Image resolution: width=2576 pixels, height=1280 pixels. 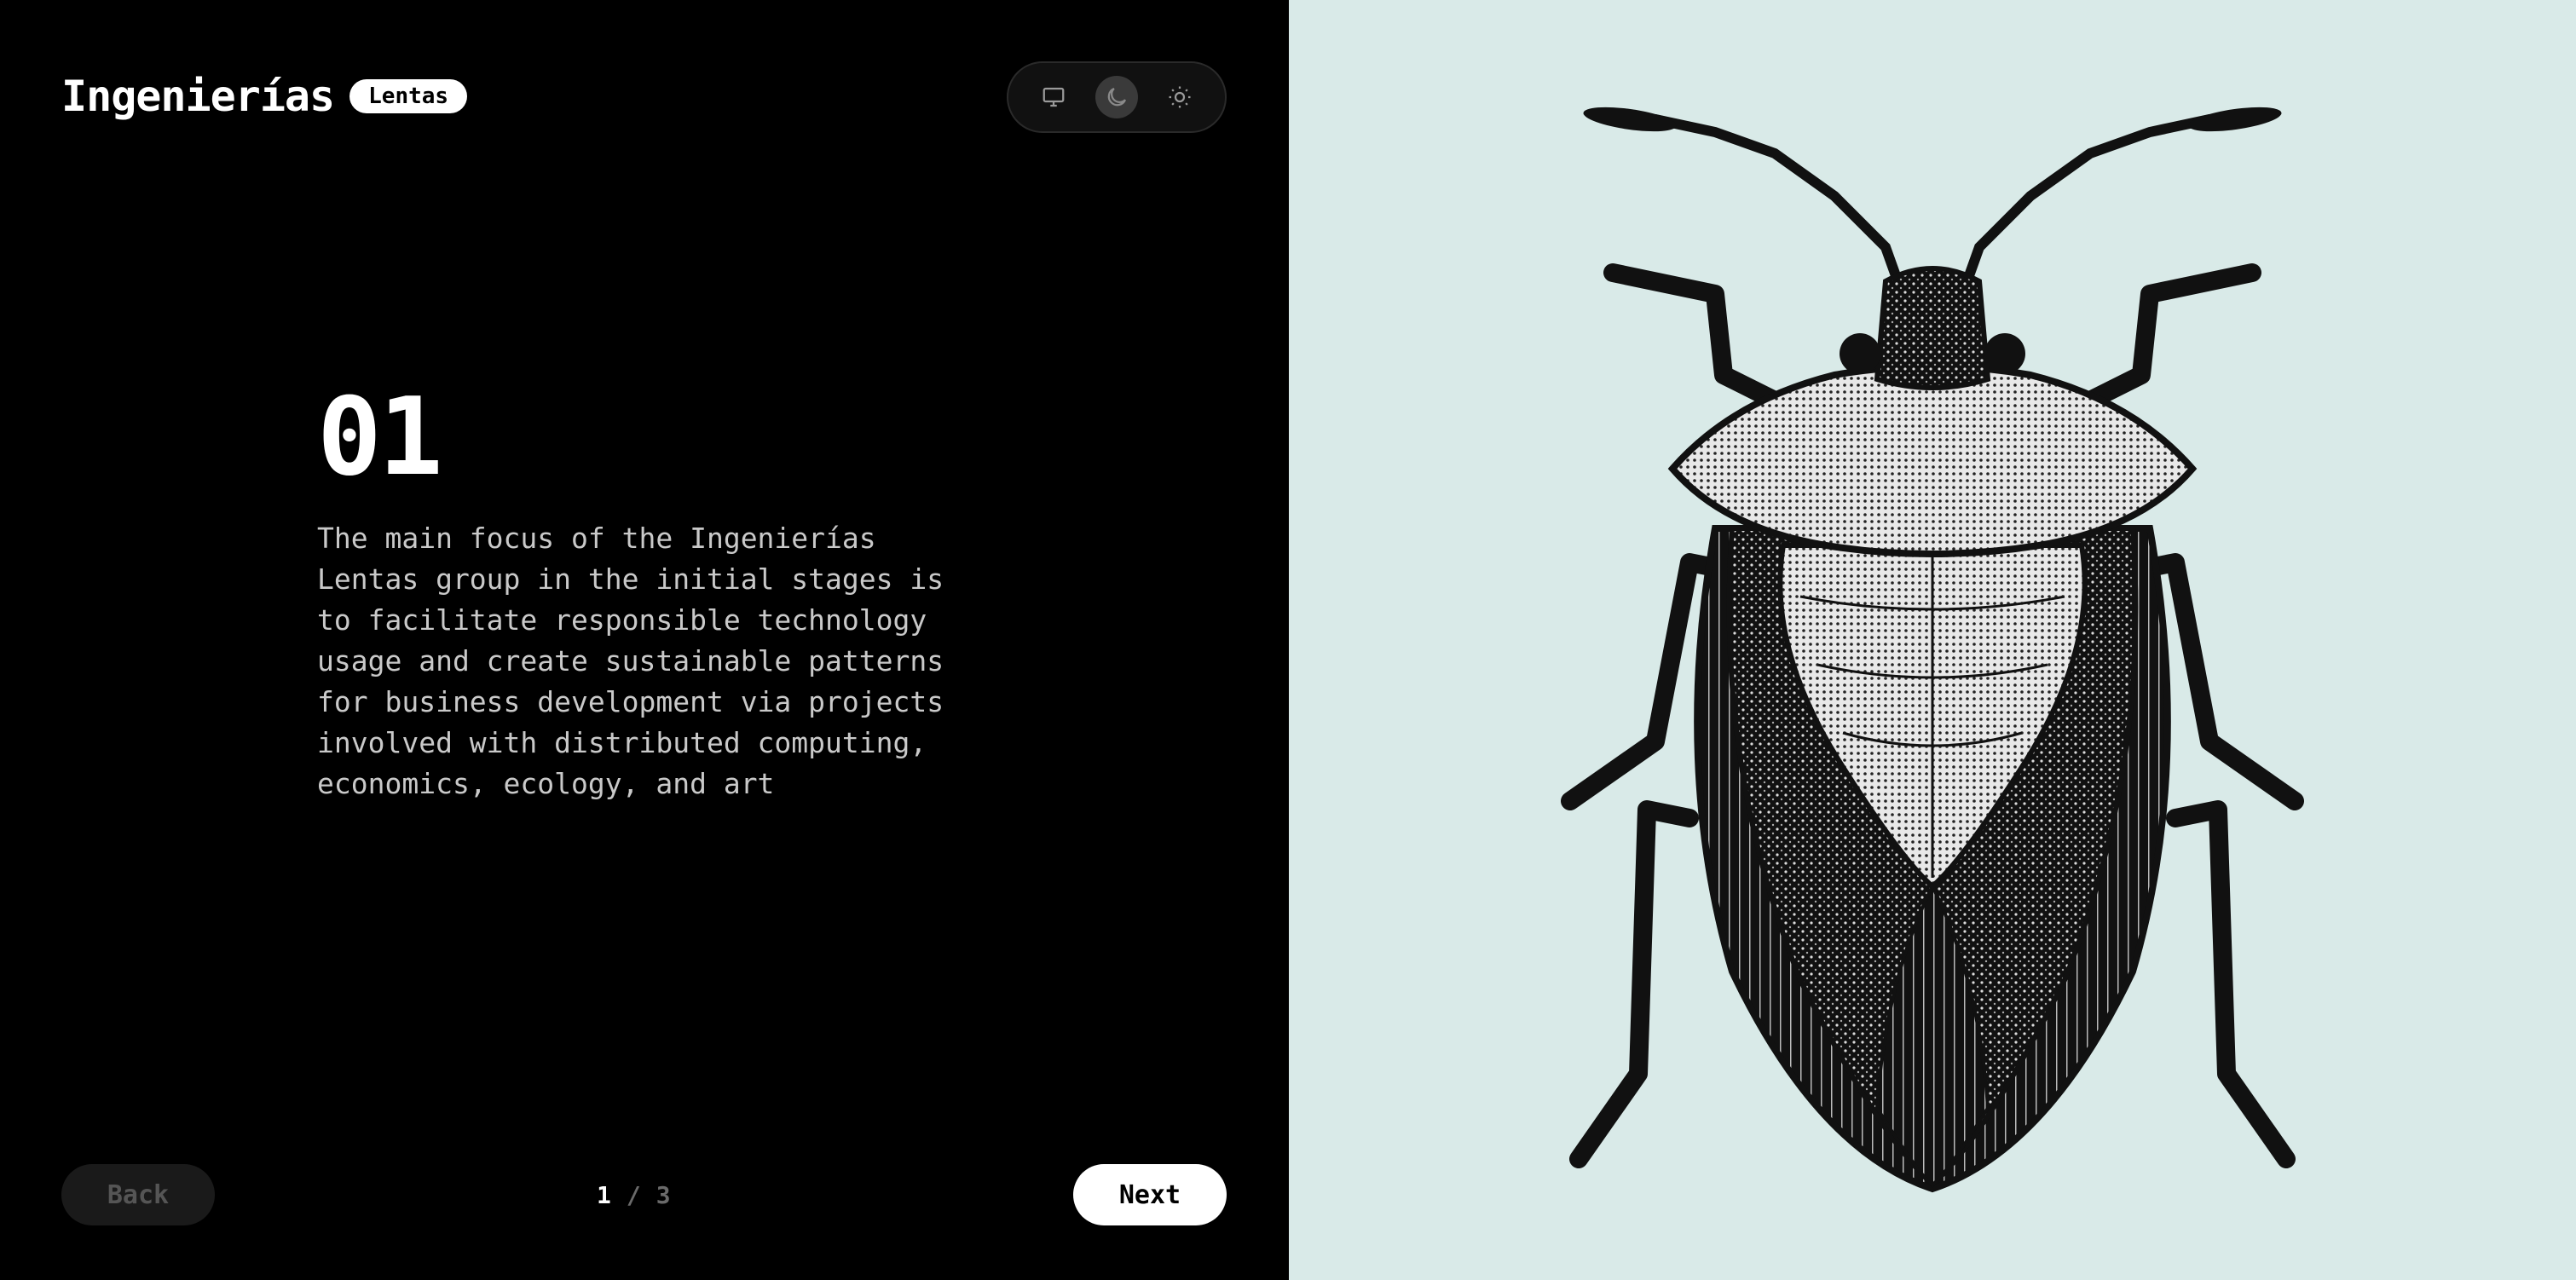 I want to click on step-navigation: Back 1 / 3 Next, so click(x=644, y=1194).